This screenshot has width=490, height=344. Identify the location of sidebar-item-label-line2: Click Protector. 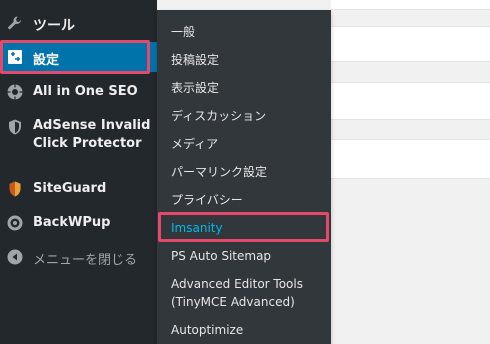
(87, 143).